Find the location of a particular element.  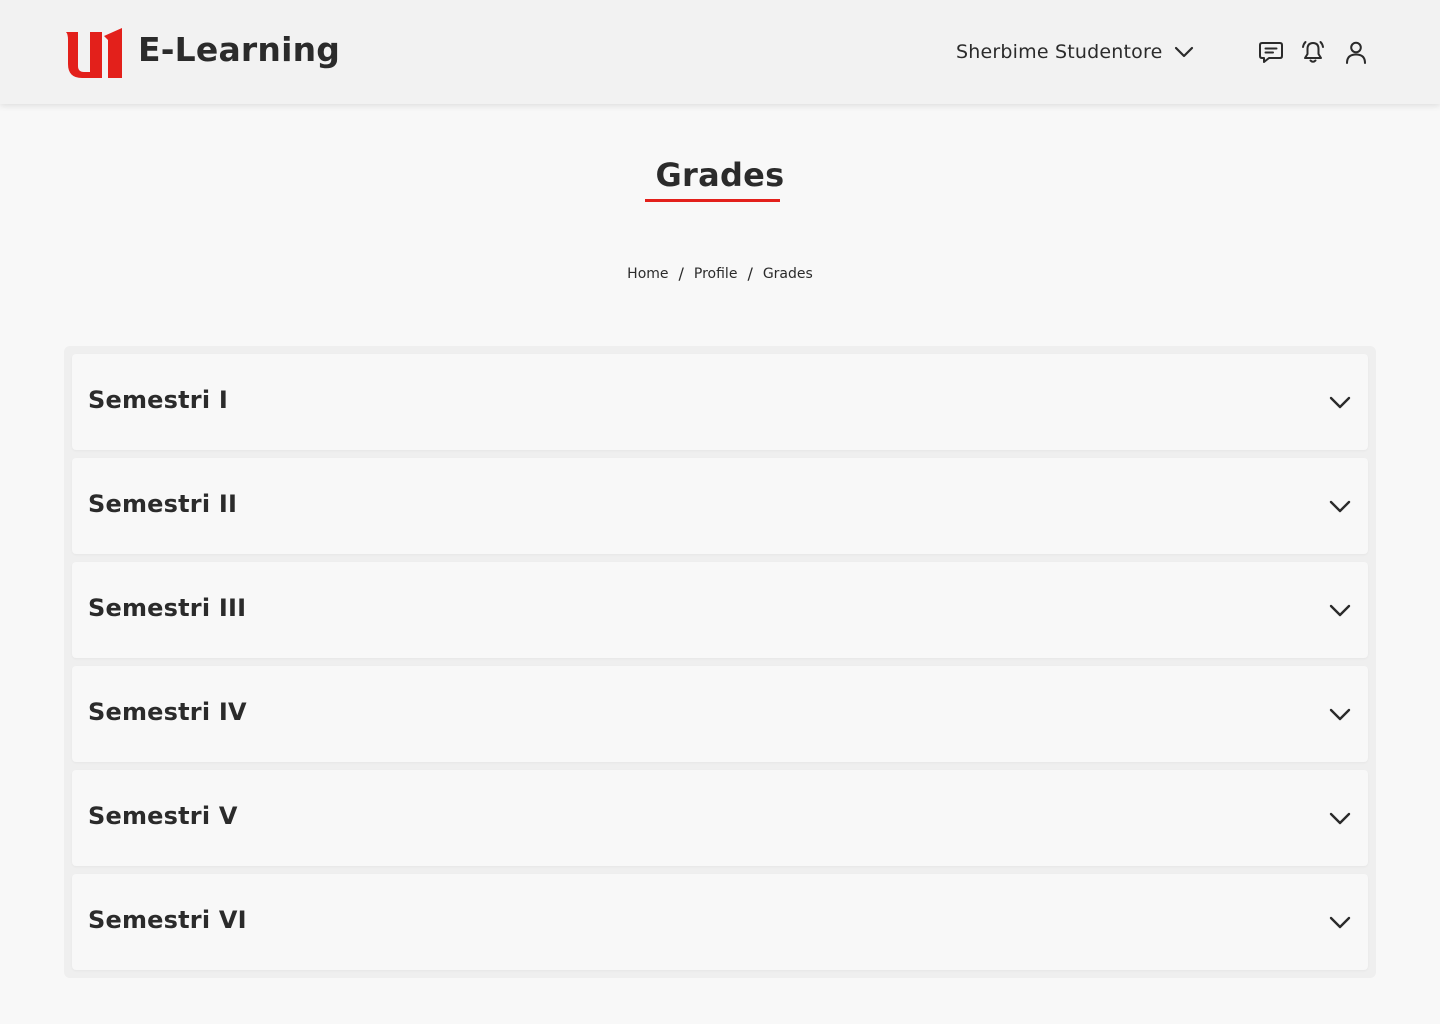

accordion-item-label: Semestri VI is located at coordinates (167, 920).